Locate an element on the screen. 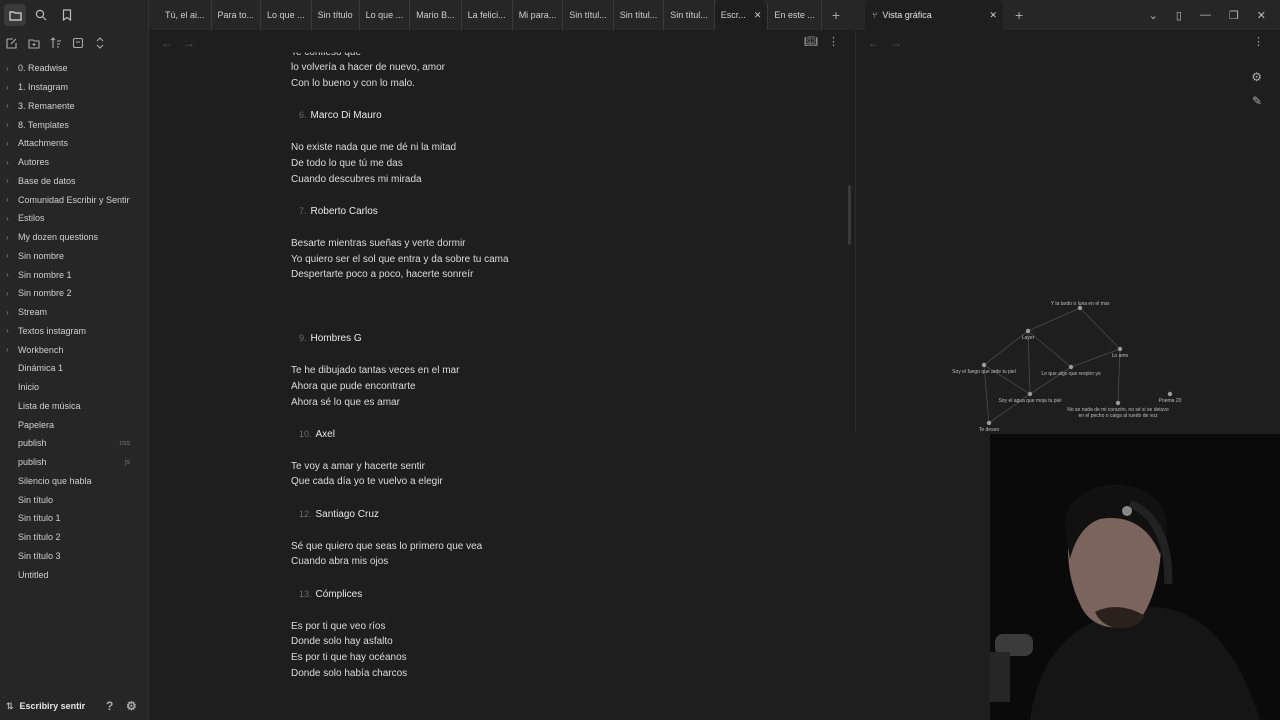  file-item: Lista de música is located at coordinates (74, 406).